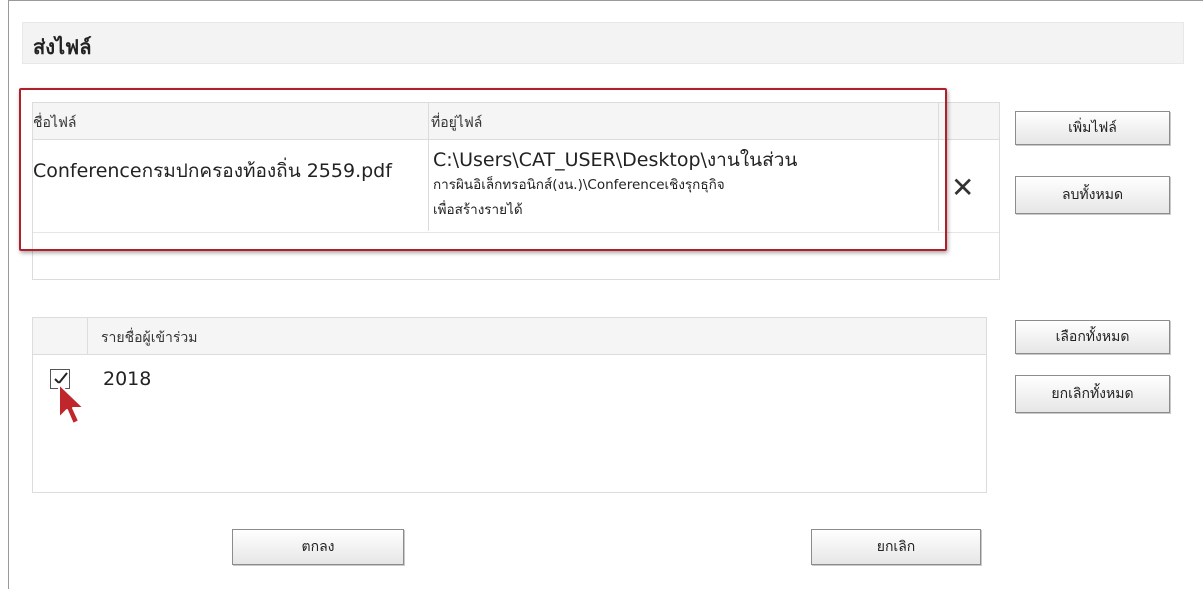 The width and height of the screenshot is (1203, 589). Describe the element at coordinates (605, 0) in the screenshot. I see `dialog-border-top` at that location.